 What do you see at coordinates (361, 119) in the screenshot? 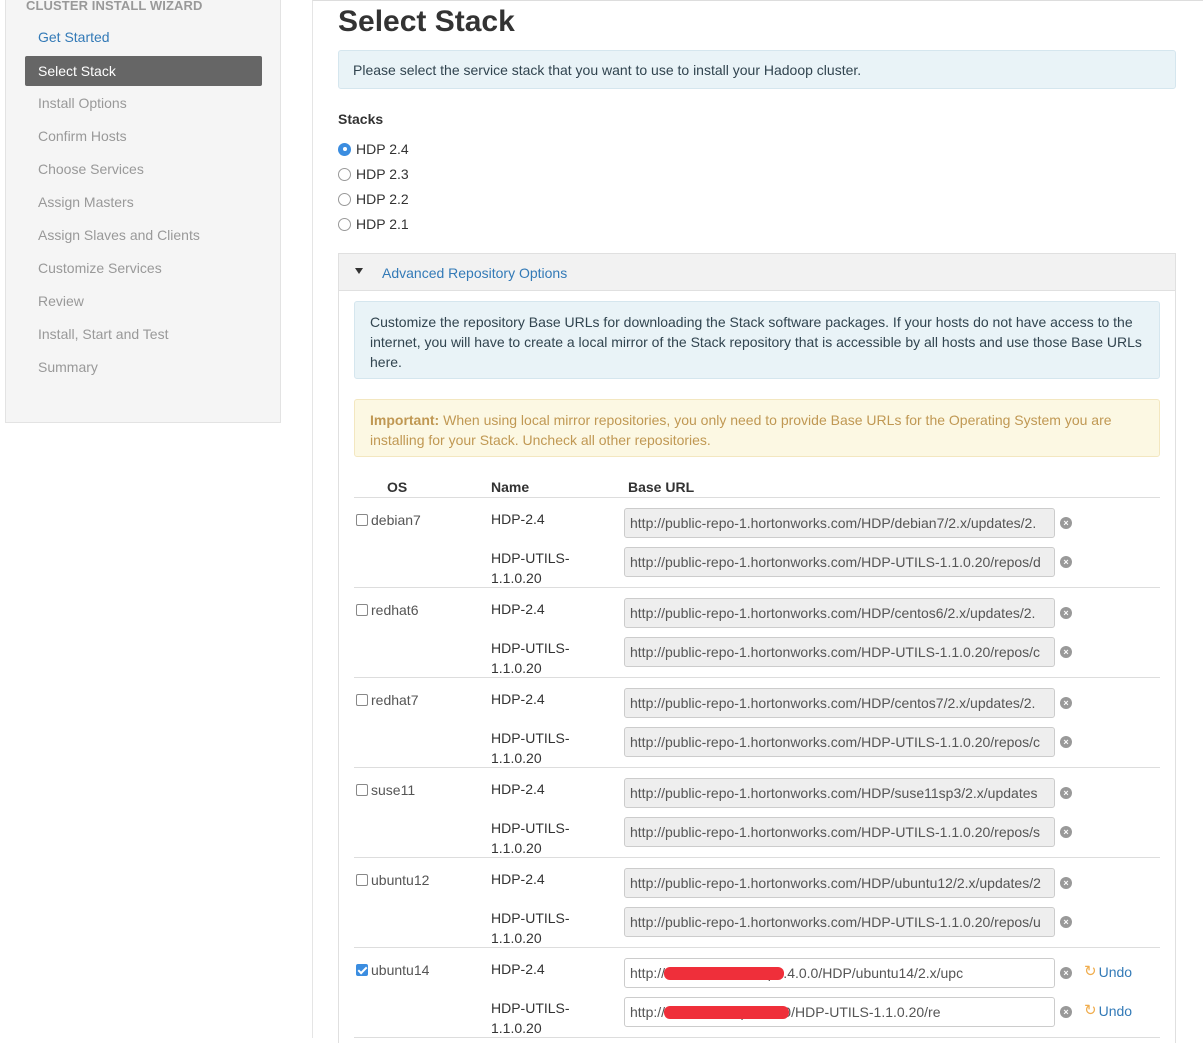
I see `stacks-label: Stacks` at bounding box center [361, 119].